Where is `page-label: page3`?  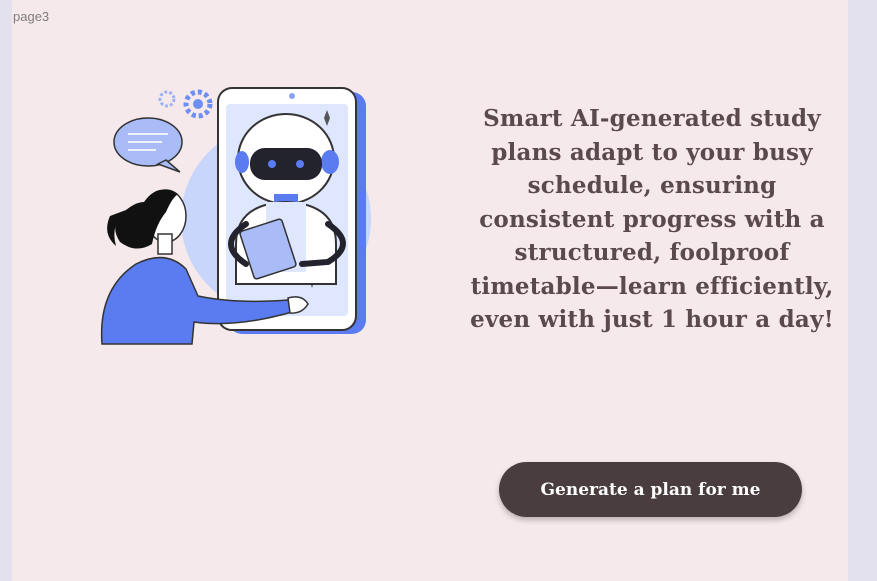
page-label: page3 is located at coordinates (31, 16).